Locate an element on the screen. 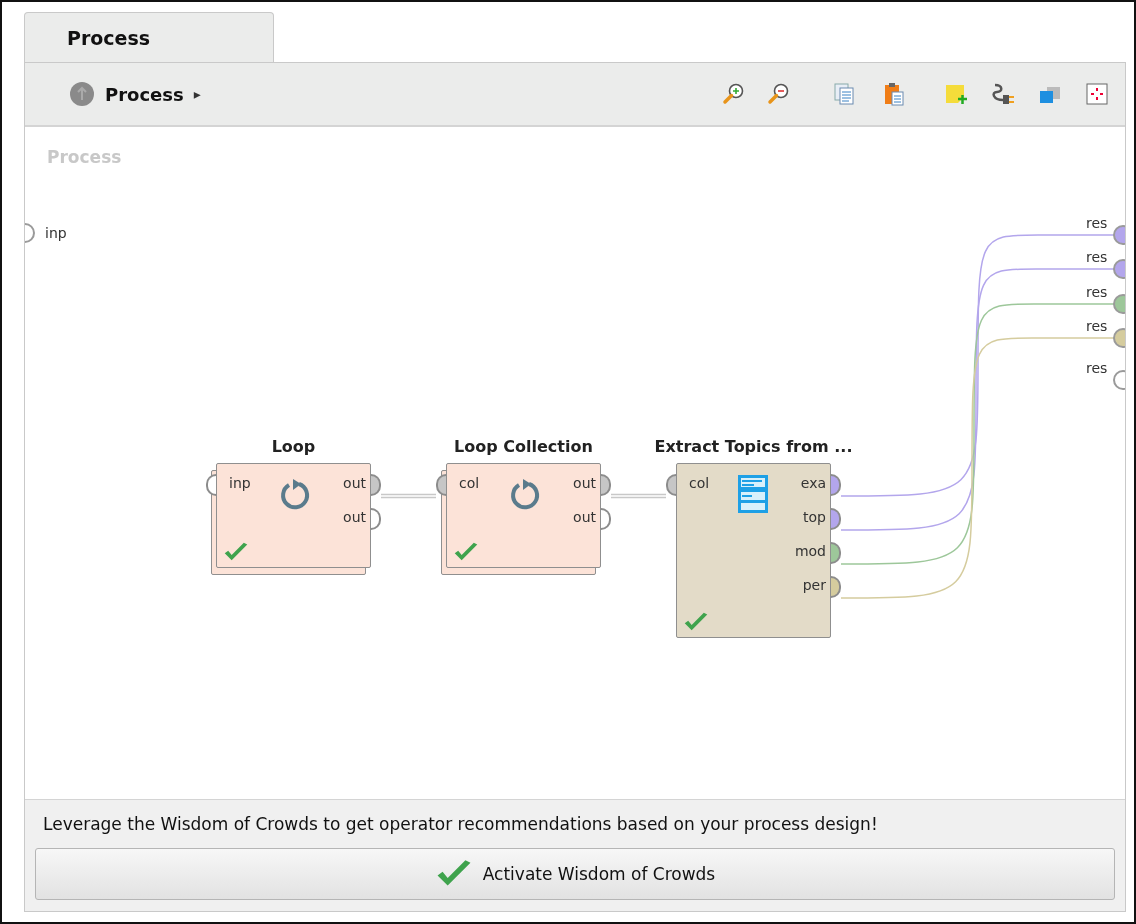  zoom-out-icon is located at coordinates (779, 94).